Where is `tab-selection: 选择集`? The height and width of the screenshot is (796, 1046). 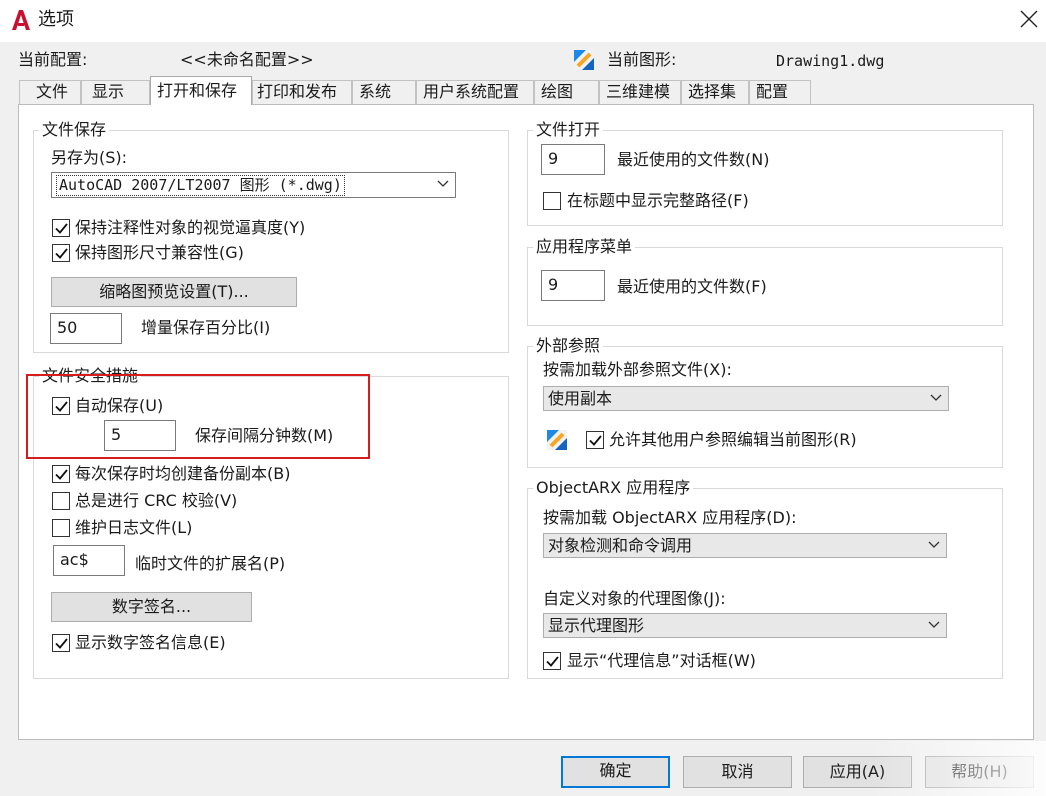
tab-selection: 选择集 is located at coordinates (715, 92).